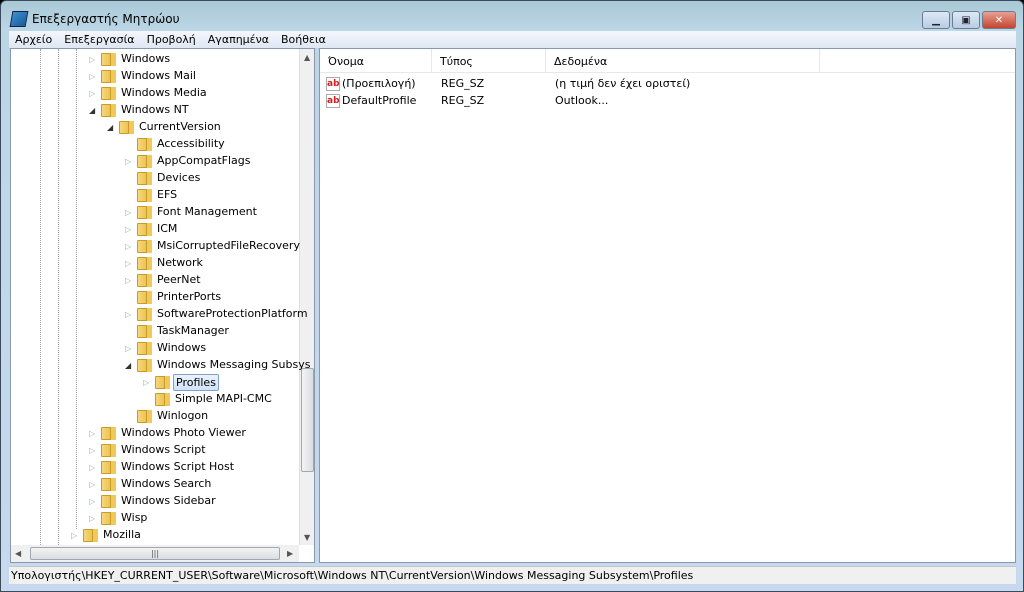 Image resolution: width=1024 pixels, height=592 pixels. What do you see at coordinates (179, 177) in the screenshot?
I see `tree-node-label: Devices` at bounding box center [179, 177].